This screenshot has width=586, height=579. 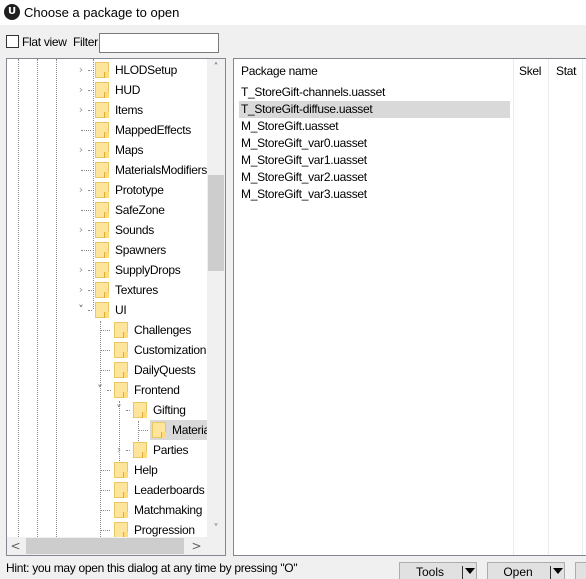 I want to click on tree-item: Matchmaking, so click(x=107, y=510).